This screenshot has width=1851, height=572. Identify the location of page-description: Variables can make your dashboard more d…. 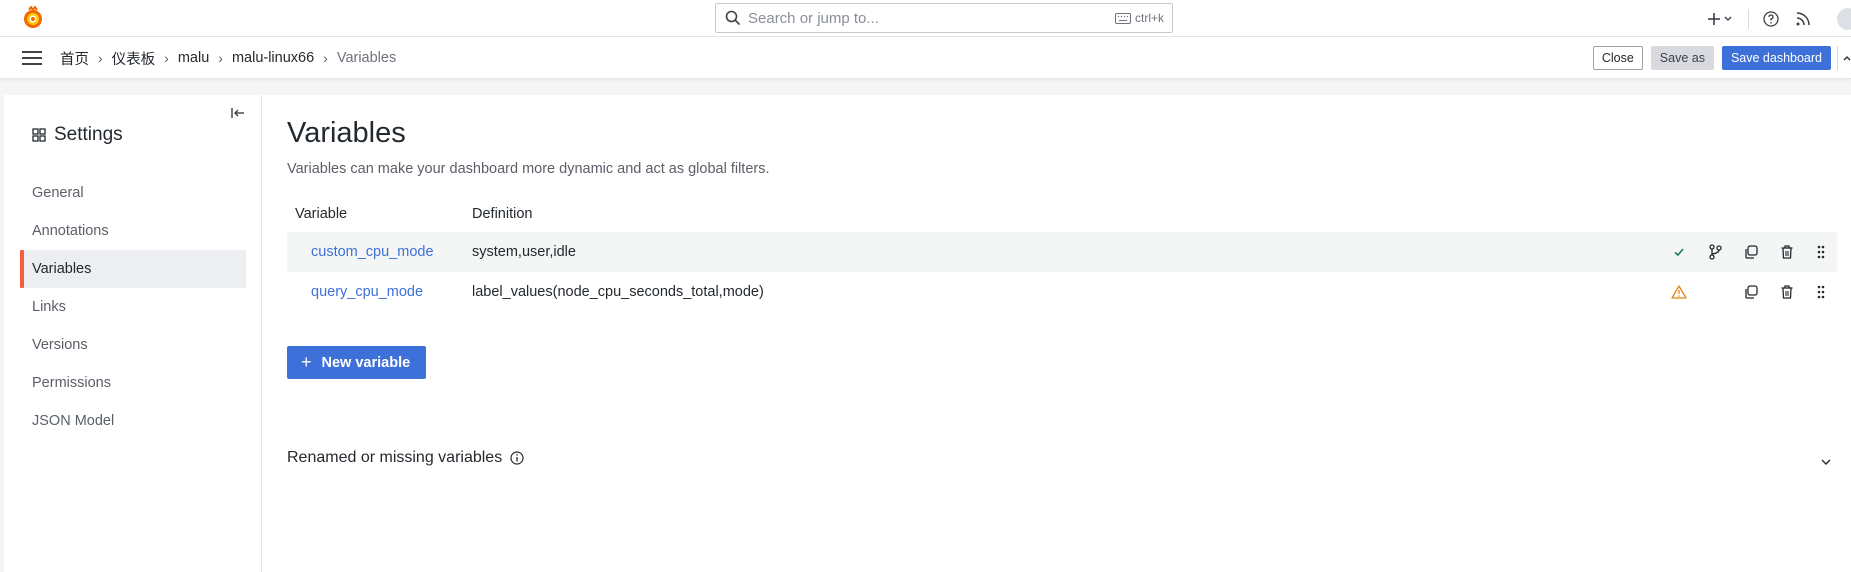
(528, 169).